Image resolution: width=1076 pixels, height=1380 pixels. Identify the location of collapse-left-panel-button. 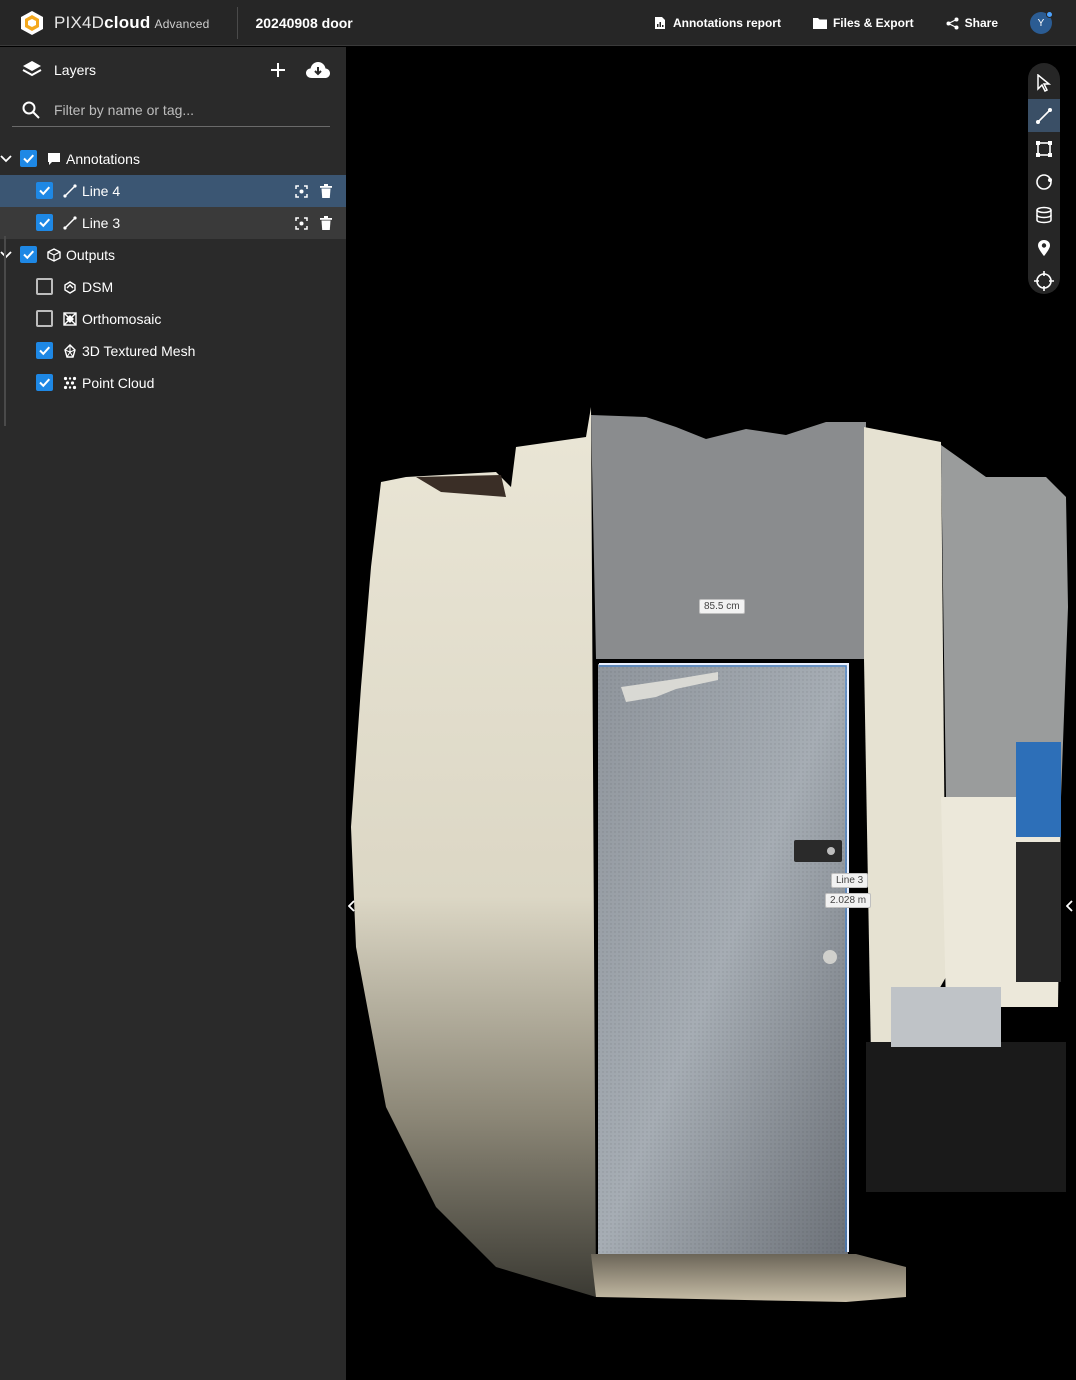
(352, 906).